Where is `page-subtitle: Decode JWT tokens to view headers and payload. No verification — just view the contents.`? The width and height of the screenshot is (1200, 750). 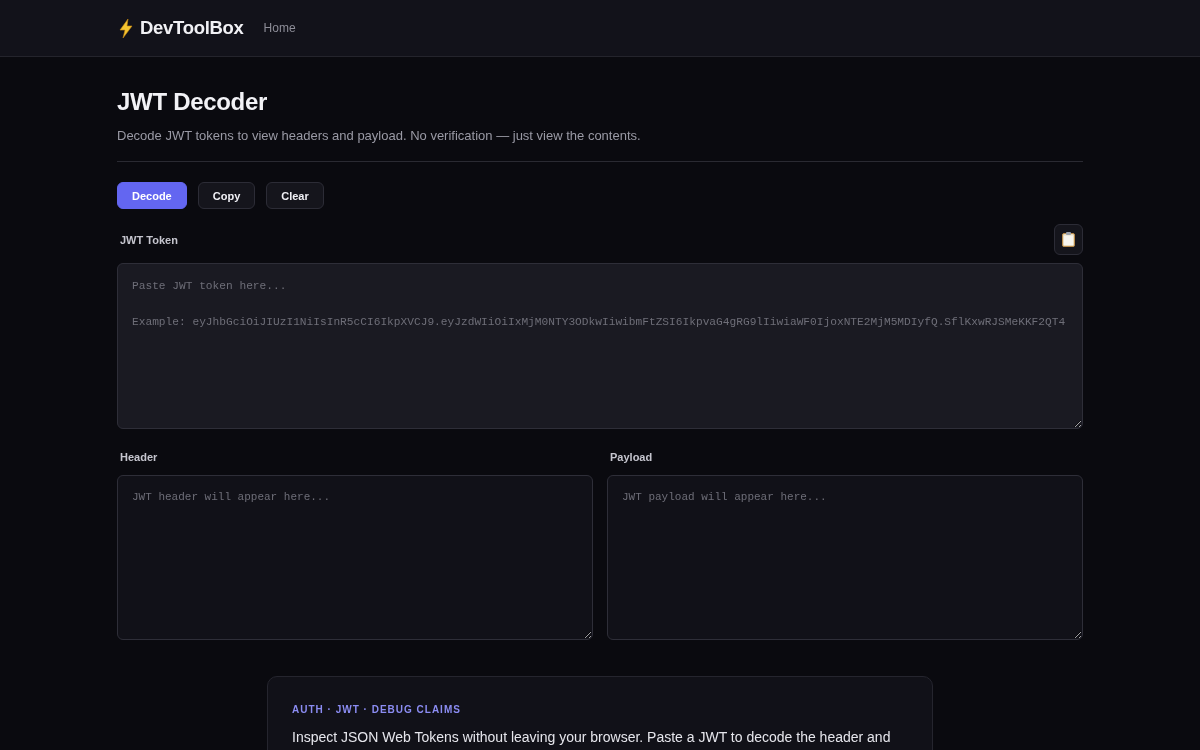
page-subtitle: Decode JWT tokens to view headers and payload. No verification — just view the contents. is located at coordinates (379, 136).